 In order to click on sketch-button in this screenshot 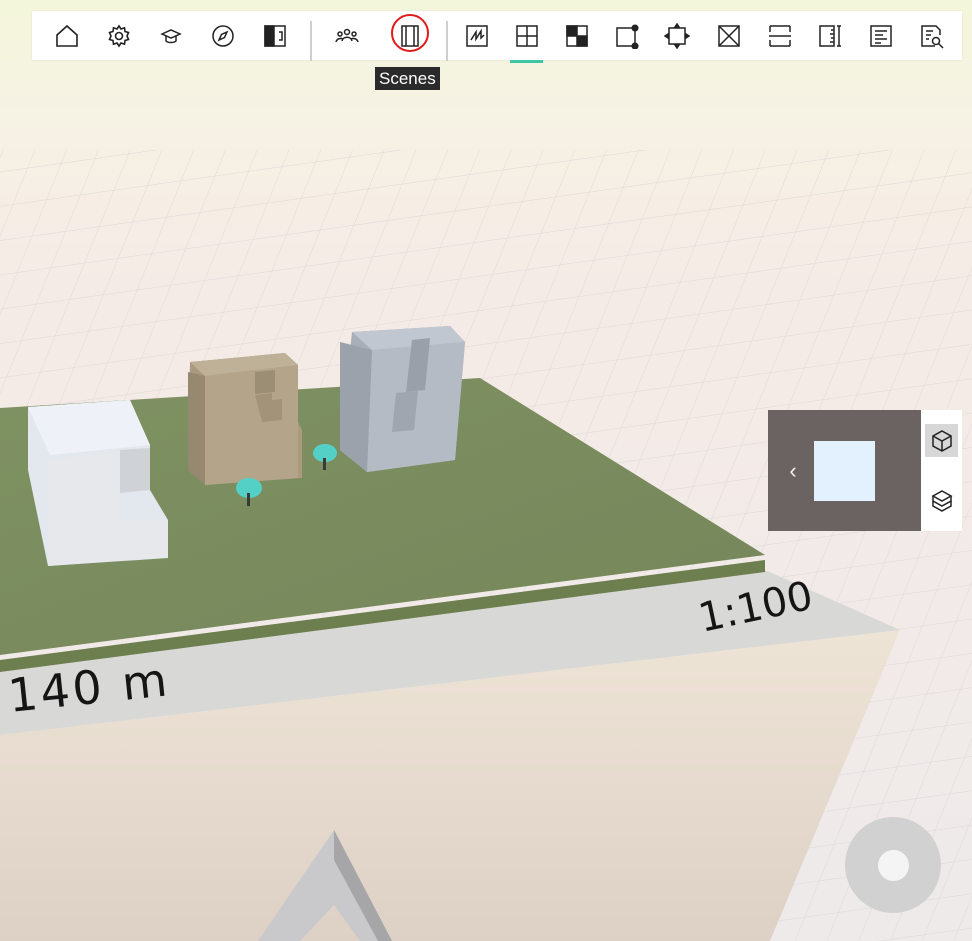, I will do `click(477, 35)`.